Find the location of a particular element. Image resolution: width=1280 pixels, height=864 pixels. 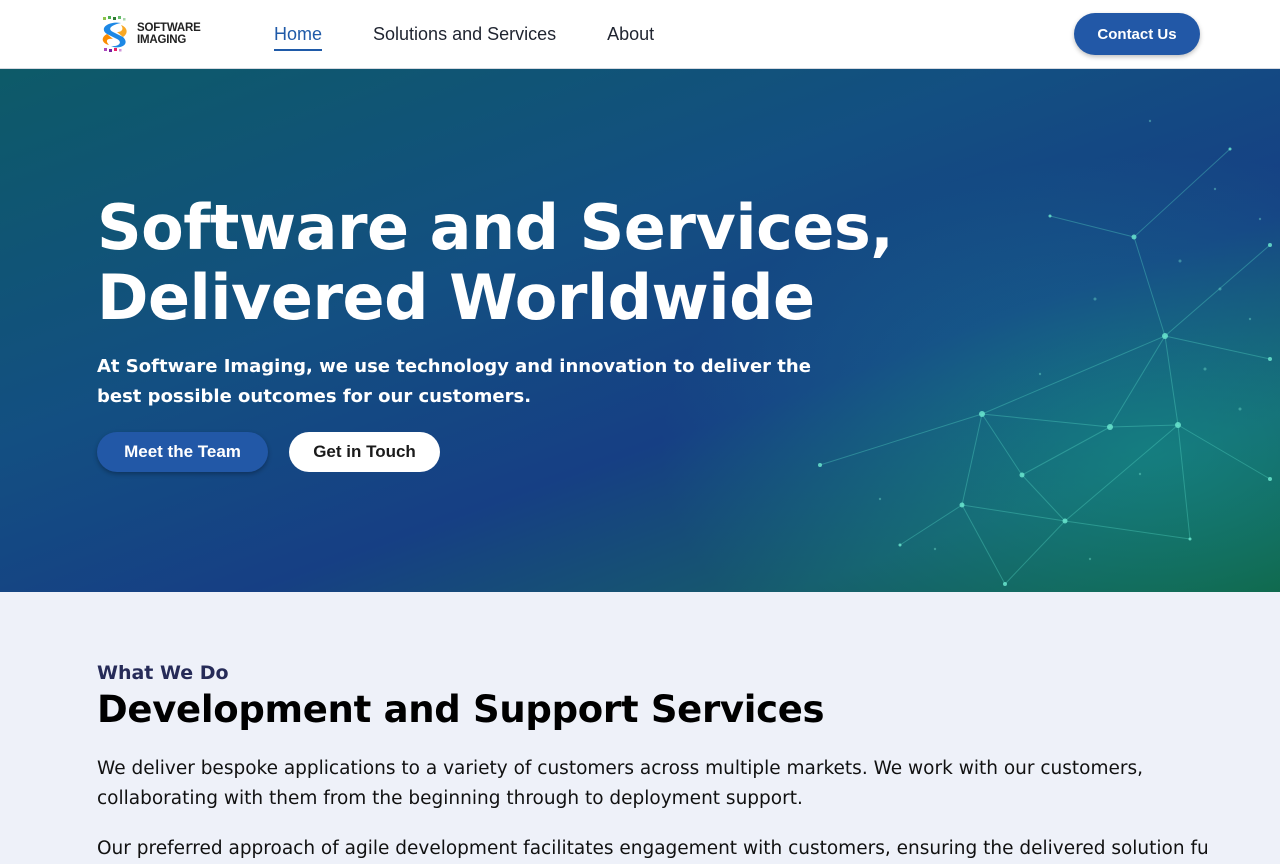

meet-the-team-button: Meet the Team is located at coordinates (182, 452).